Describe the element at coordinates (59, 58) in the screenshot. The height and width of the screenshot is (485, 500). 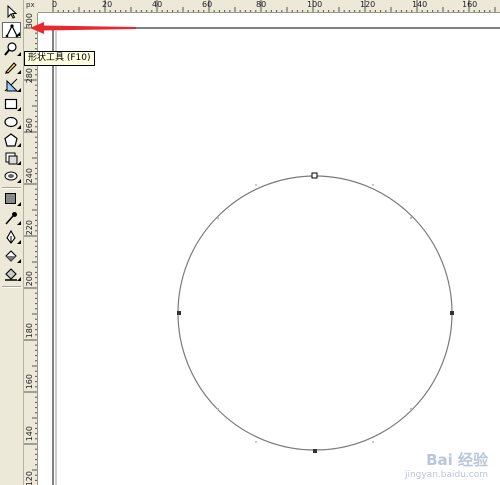
I see `tool-tooltip: 形状工具 (F10)` at that location.